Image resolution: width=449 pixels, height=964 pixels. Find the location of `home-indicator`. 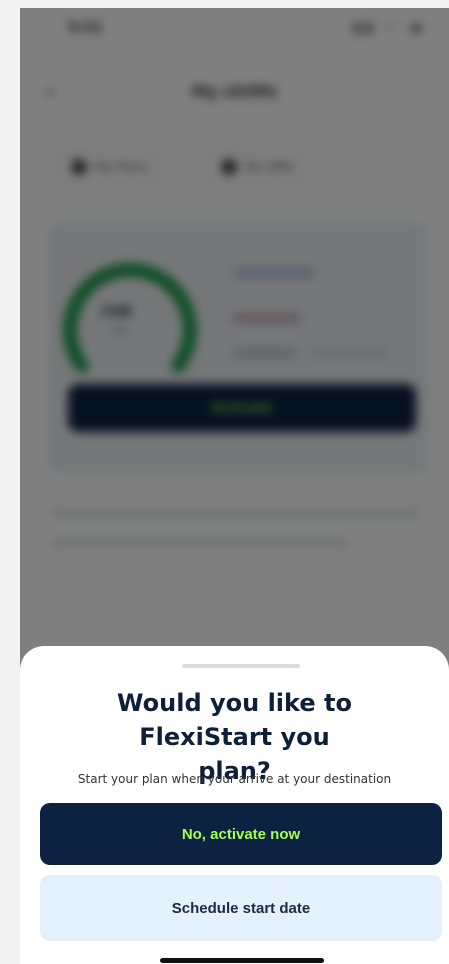

home-indicator is located at coordinates (242, 960).